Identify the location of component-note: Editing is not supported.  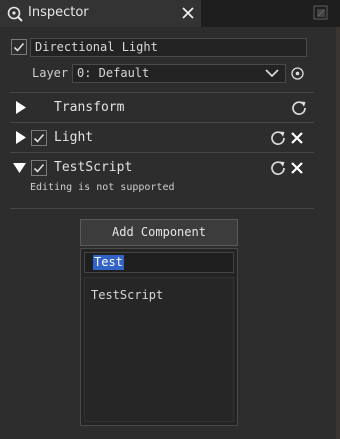
(102, 187).